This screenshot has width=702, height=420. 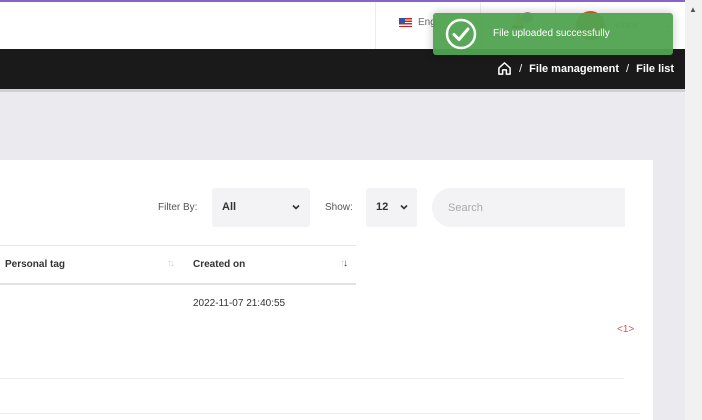 What do you see at coordinates (528, 207) in the screenshot?
I see `search-input` at bounding box center [528, 207].